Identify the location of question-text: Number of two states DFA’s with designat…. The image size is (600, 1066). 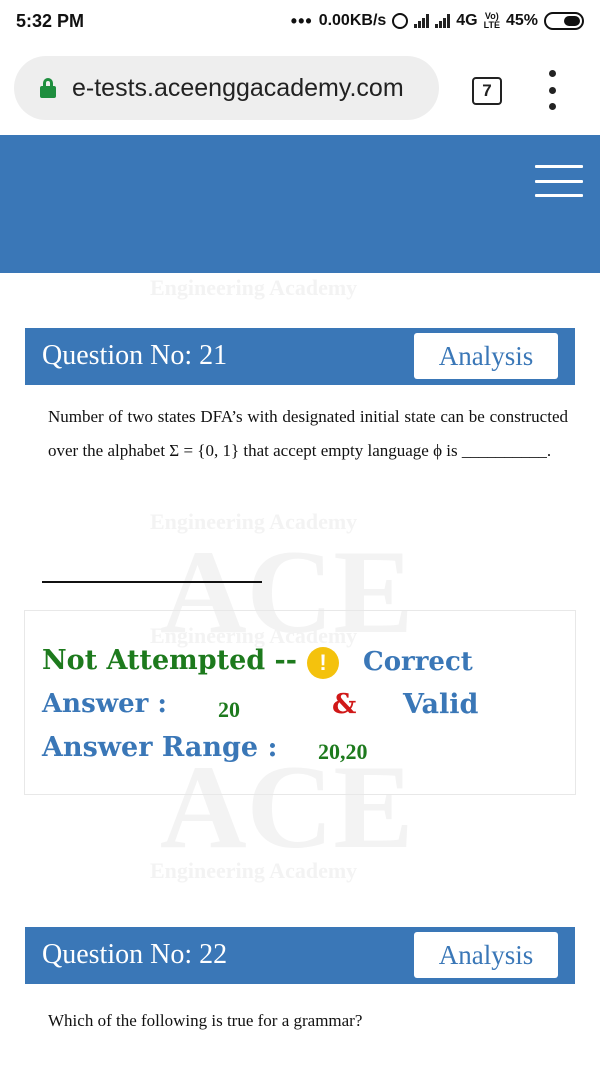
(308, 434).